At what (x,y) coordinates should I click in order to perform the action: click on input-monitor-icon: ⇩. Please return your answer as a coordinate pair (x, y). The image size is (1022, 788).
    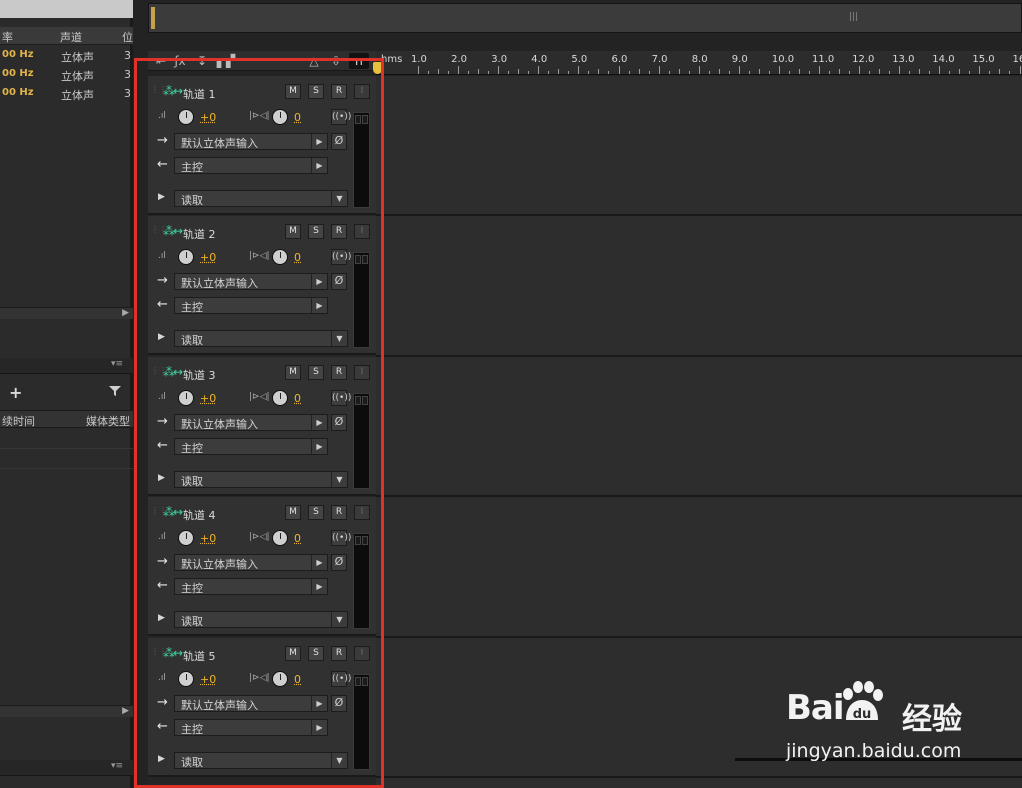
    Looking at the image, I should click on (336, 61).